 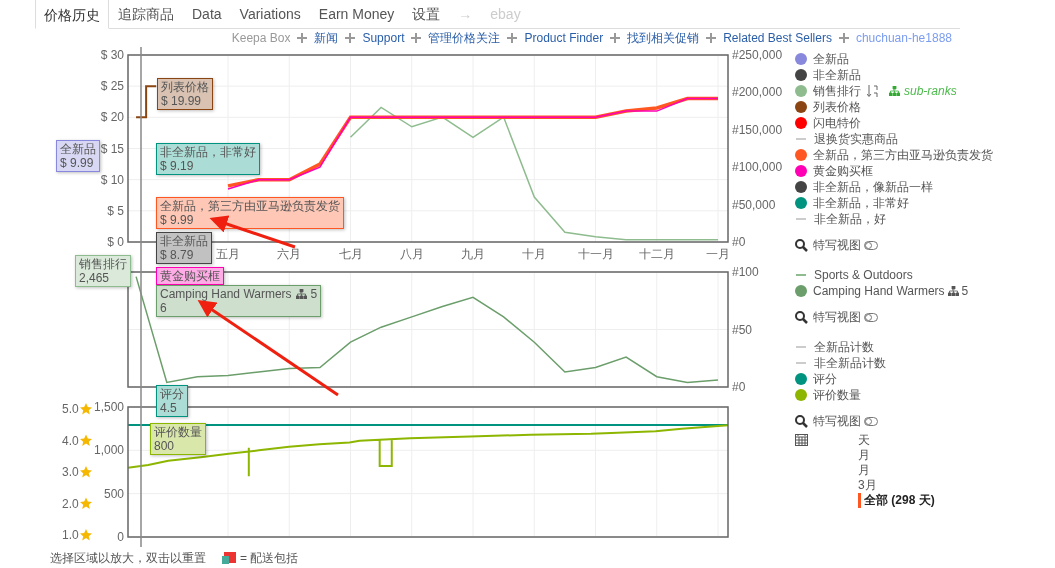 I want to click on axis-label: 1.0, so click(x=70, y=535).